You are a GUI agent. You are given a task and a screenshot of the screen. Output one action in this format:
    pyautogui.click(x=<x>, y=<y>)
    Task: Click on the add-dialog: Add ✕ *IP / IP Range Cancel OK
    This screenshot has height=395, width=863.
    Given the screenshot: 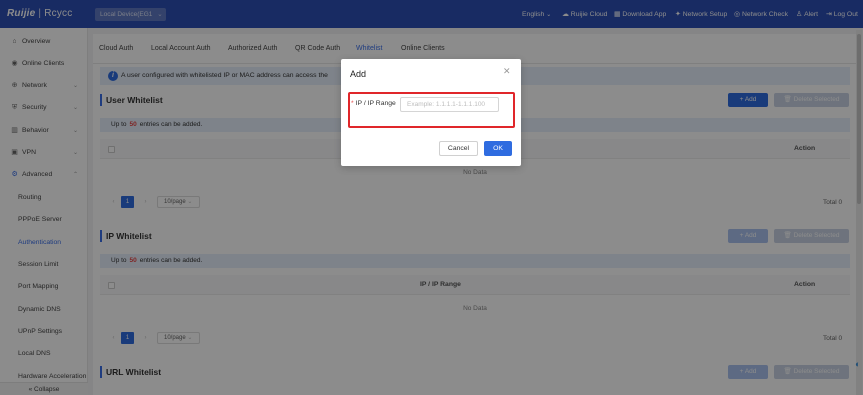 What is the action you would take?
    pyautogui.click(x=431, y=112)
    